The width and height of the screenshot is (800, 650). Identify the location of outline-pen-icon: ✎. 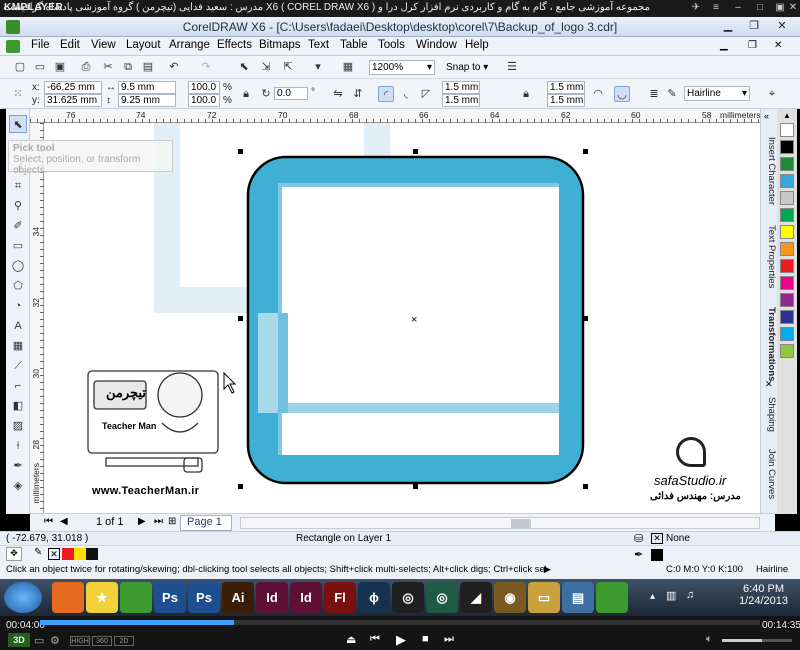
(672, 94).